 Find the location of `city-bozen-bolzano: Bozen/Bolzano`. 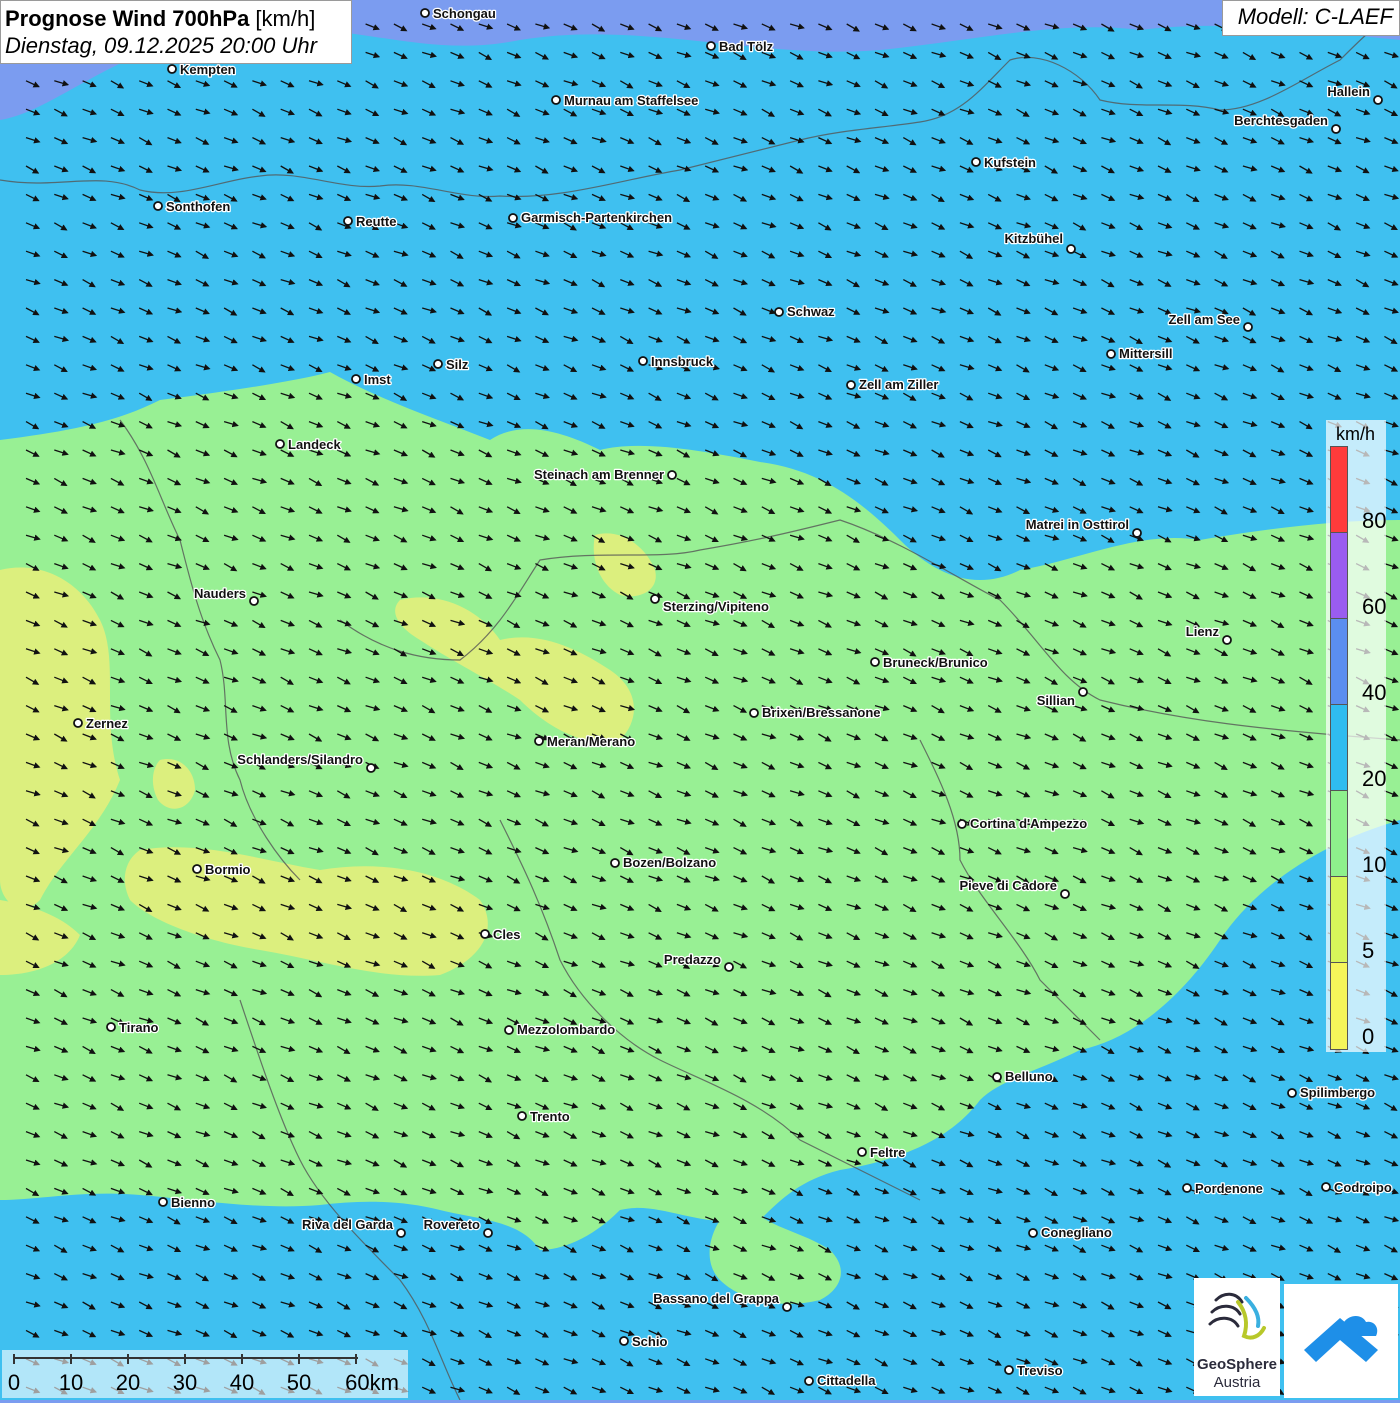

city-bozen-bolzano: Bozen/Bolzano is located at coordinates (663, 862).